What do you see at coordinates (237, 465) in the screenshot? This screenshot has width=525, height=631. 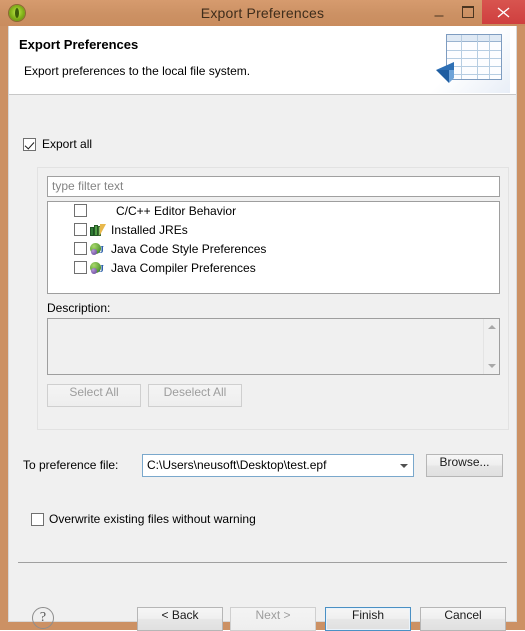 I see `preference-file-value: C:\Users\neusoft\Desktop\test.epf` at bounding box center [237, 465].